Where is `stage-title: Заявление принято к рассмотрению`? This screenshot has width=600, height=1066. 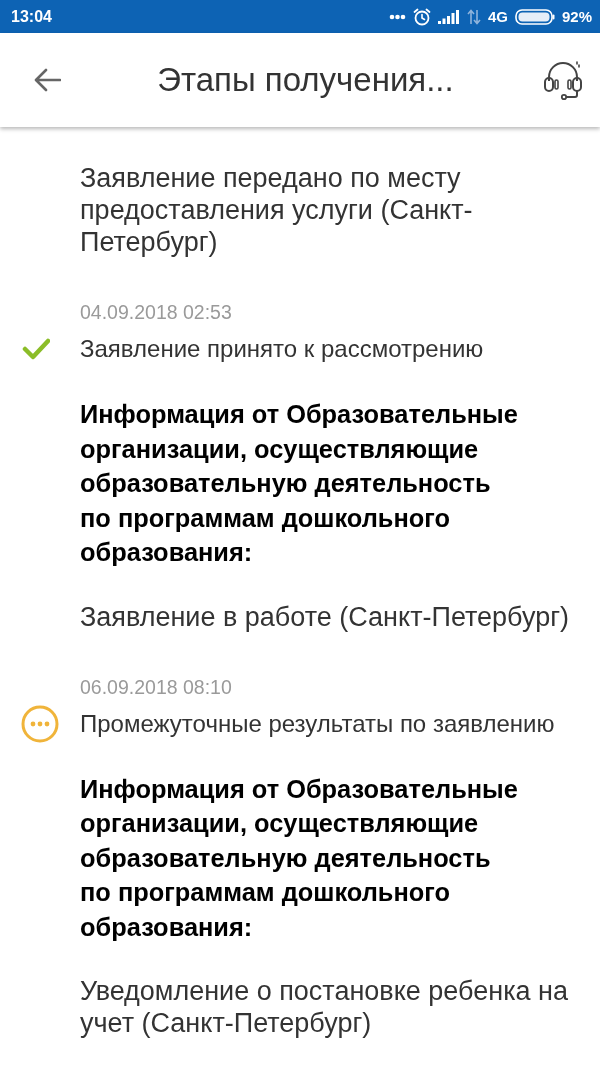
stage-title: Заявление принято к рассмотрению is located at coordinates (282, 349).